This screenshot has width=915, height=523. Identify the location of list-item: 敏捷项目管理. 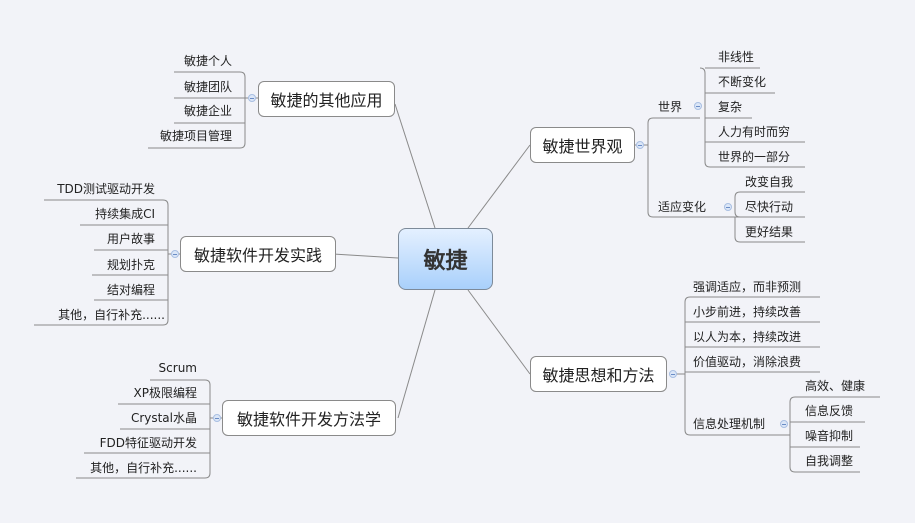
(186, 136).